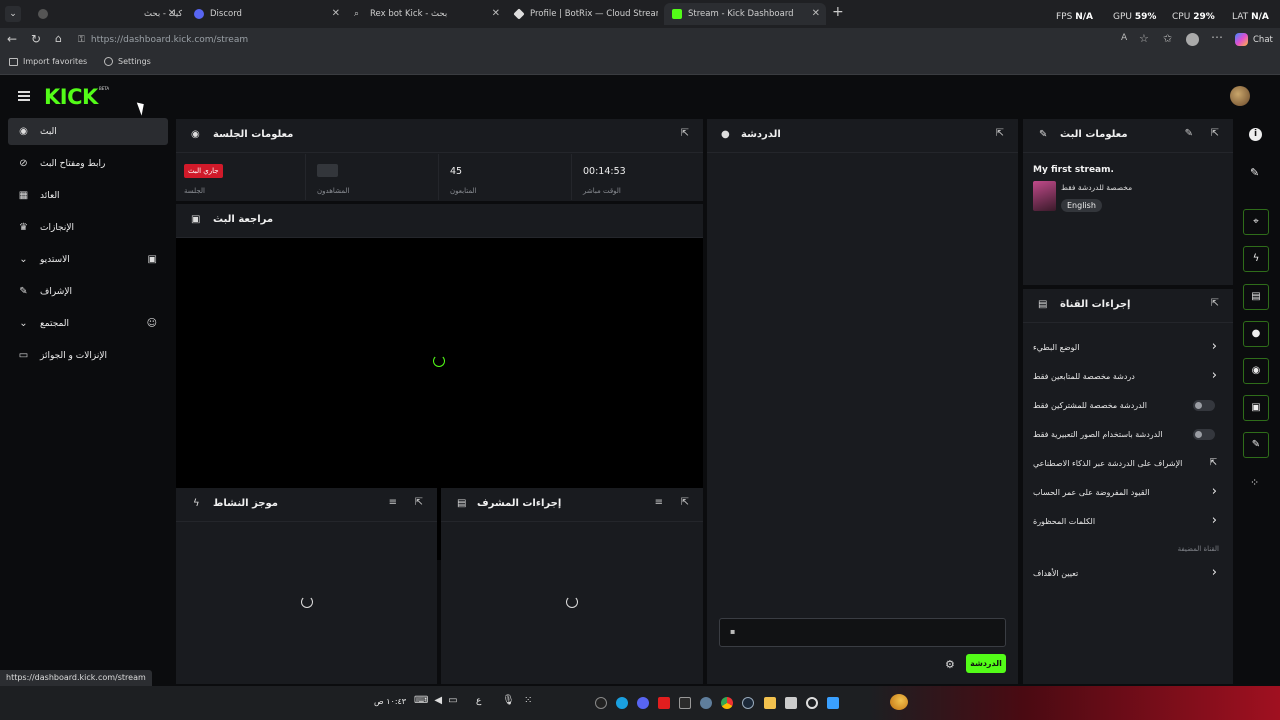 The width and height of the screenshot is (1280, 720). I want to click on sidebar-item-stream: ◉ البث, so click(88, 131).